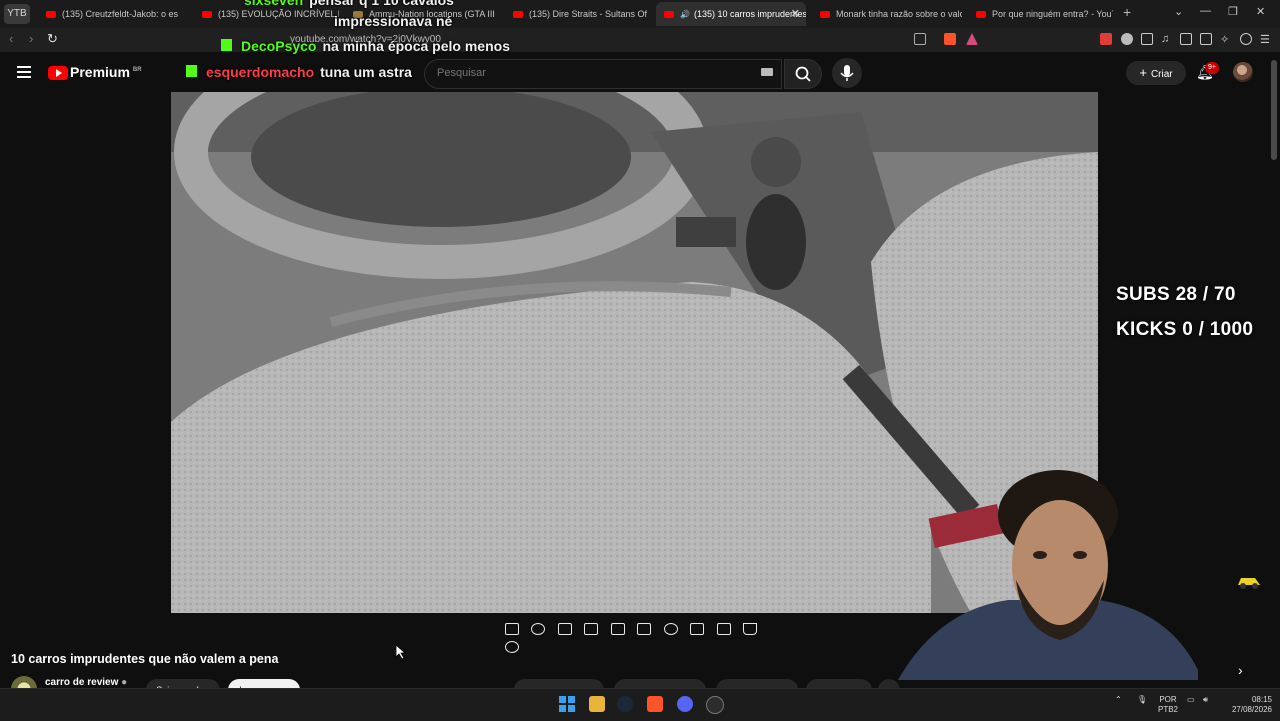 This screenshot has width=1280, height=721. I want to click on screenshot-icon, so click(723, 629).